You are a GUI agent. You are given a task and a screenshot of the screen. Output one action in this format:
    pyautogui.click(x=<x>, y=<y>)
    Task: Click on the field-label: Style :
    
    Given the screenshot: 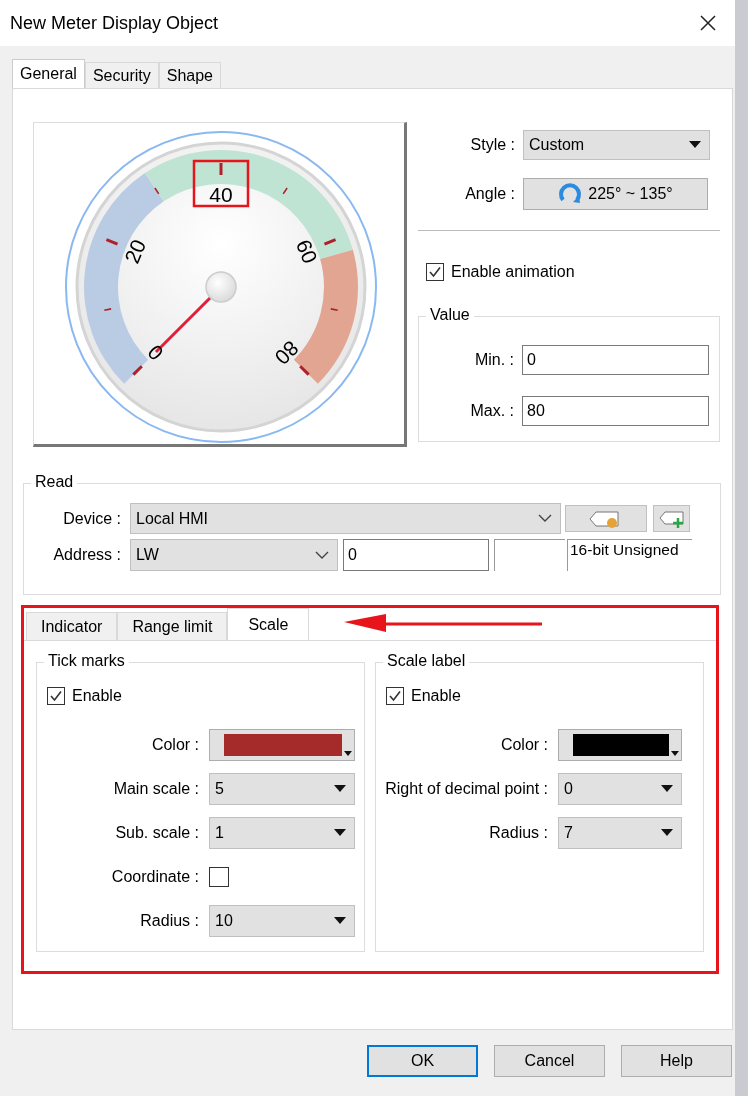 What is the action you would take?
    pyautogui.click(x=492, y=145)
    